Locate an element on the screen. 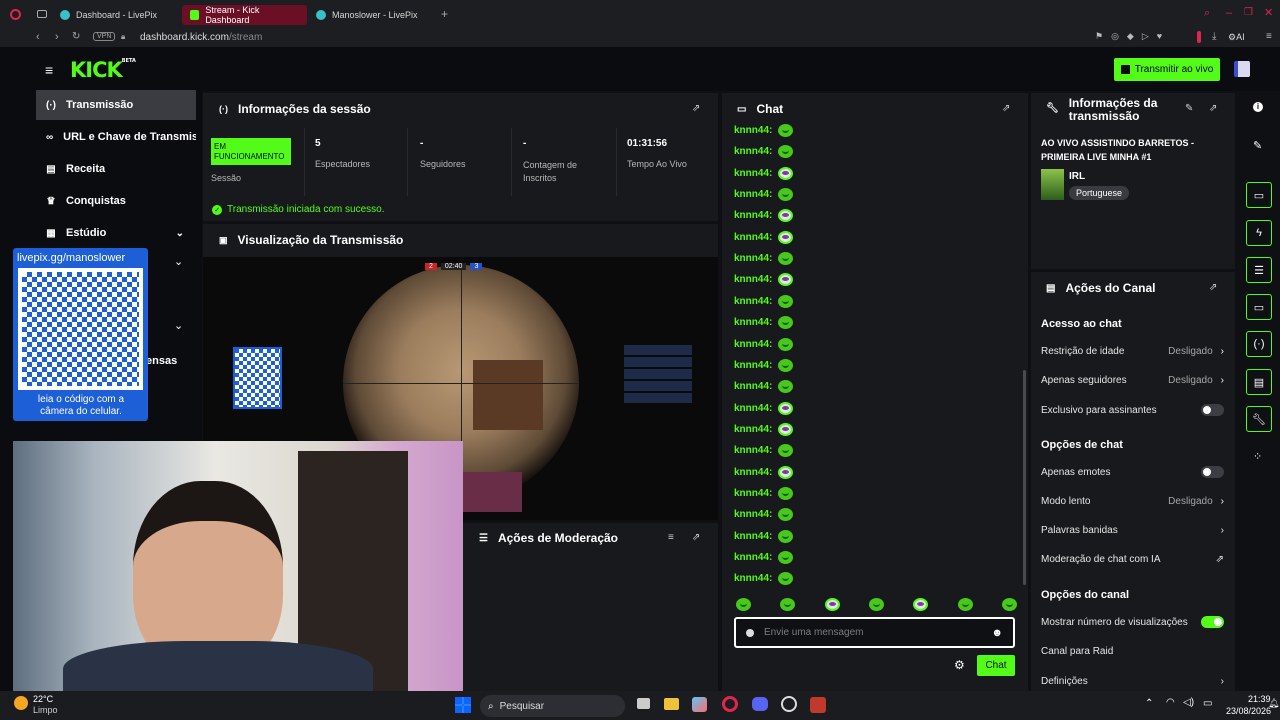 The width and height of the screenshot is (1280, 720). clock-date: 23/08/2026 is located at coordinates (1248, 711).